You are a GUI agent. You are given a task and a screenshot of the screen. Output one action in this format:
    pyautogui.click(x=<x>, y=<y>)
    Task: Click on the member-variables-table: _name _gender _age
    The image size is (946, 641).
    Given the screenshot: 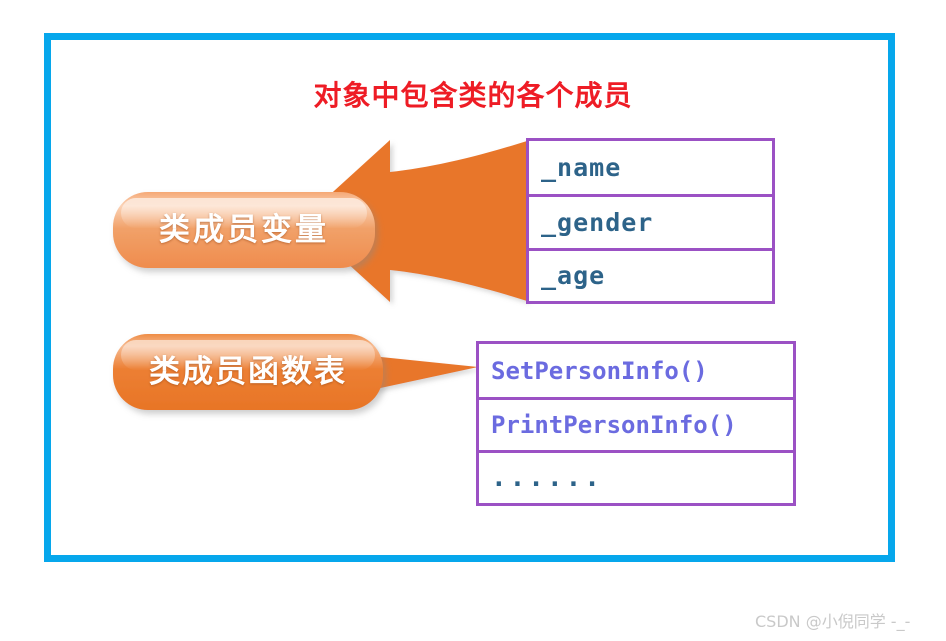 What is the action you would take?
    pyautogui.click(x=650, y=221)
    